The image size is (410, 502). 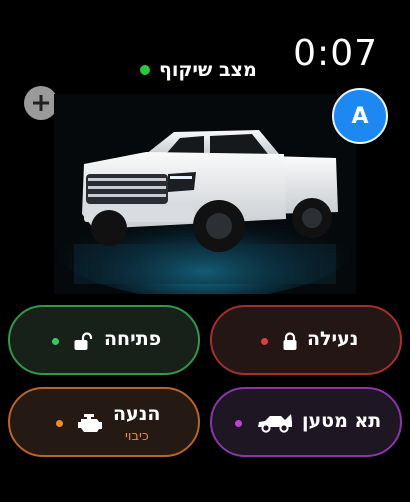 I want to click on unlock-indicator-dot, so click(x=55, y=341).